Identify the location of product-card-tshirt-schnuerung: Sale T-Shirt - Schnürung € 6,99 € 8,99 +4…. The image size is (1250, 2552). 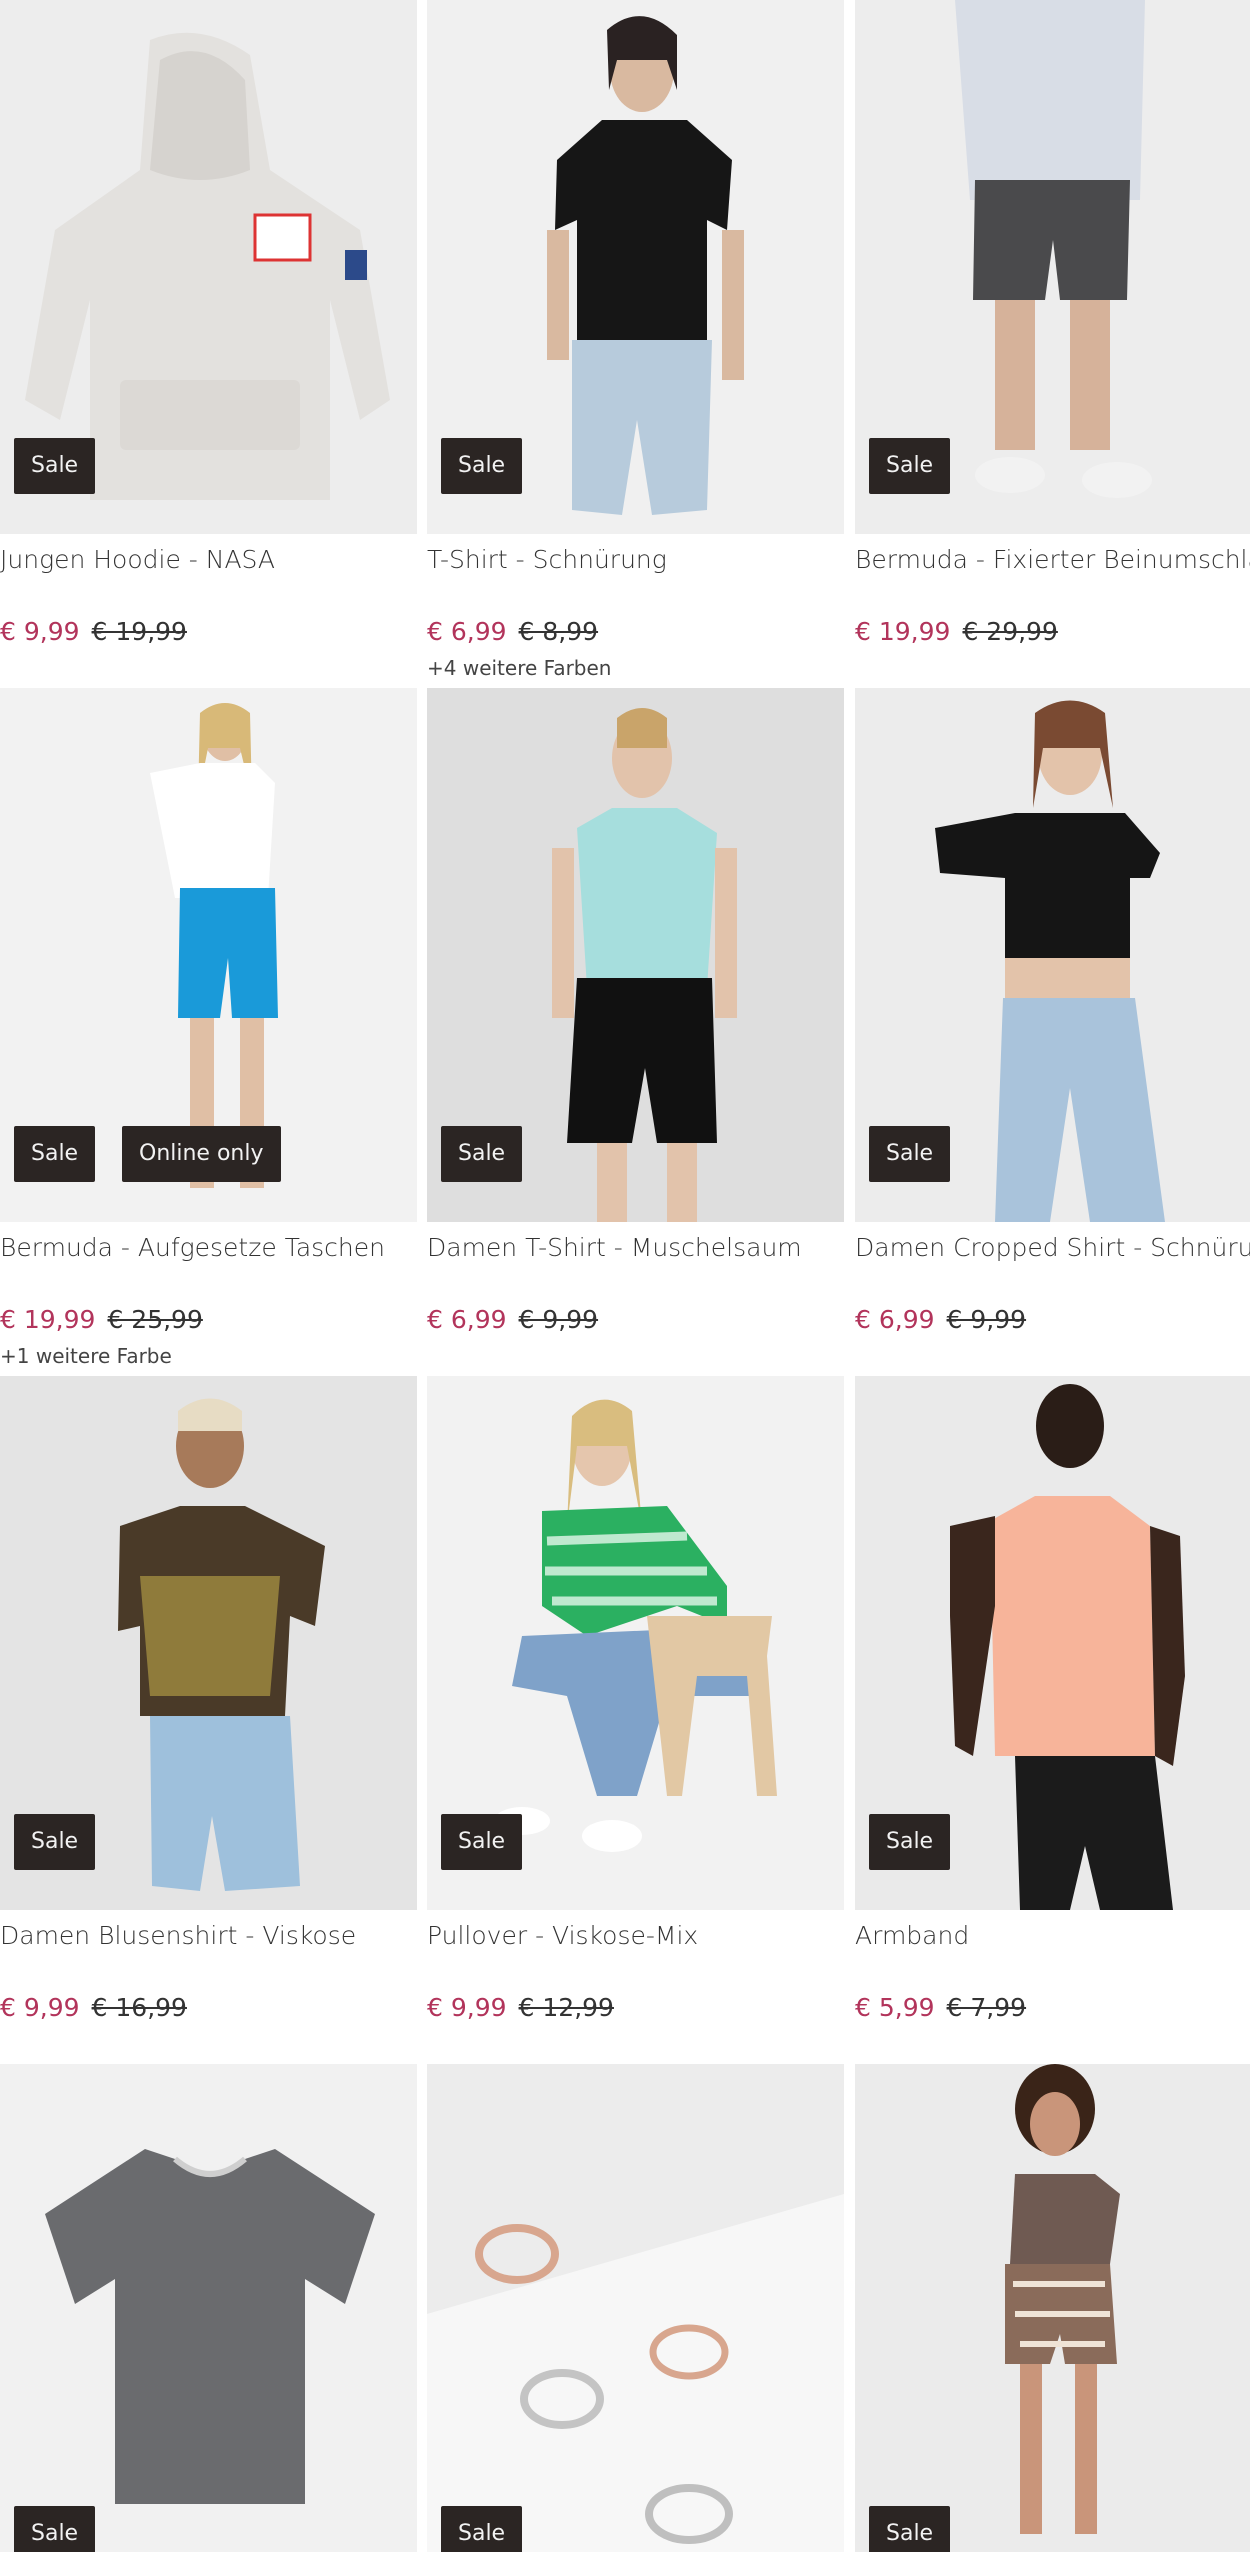
(635, 344).